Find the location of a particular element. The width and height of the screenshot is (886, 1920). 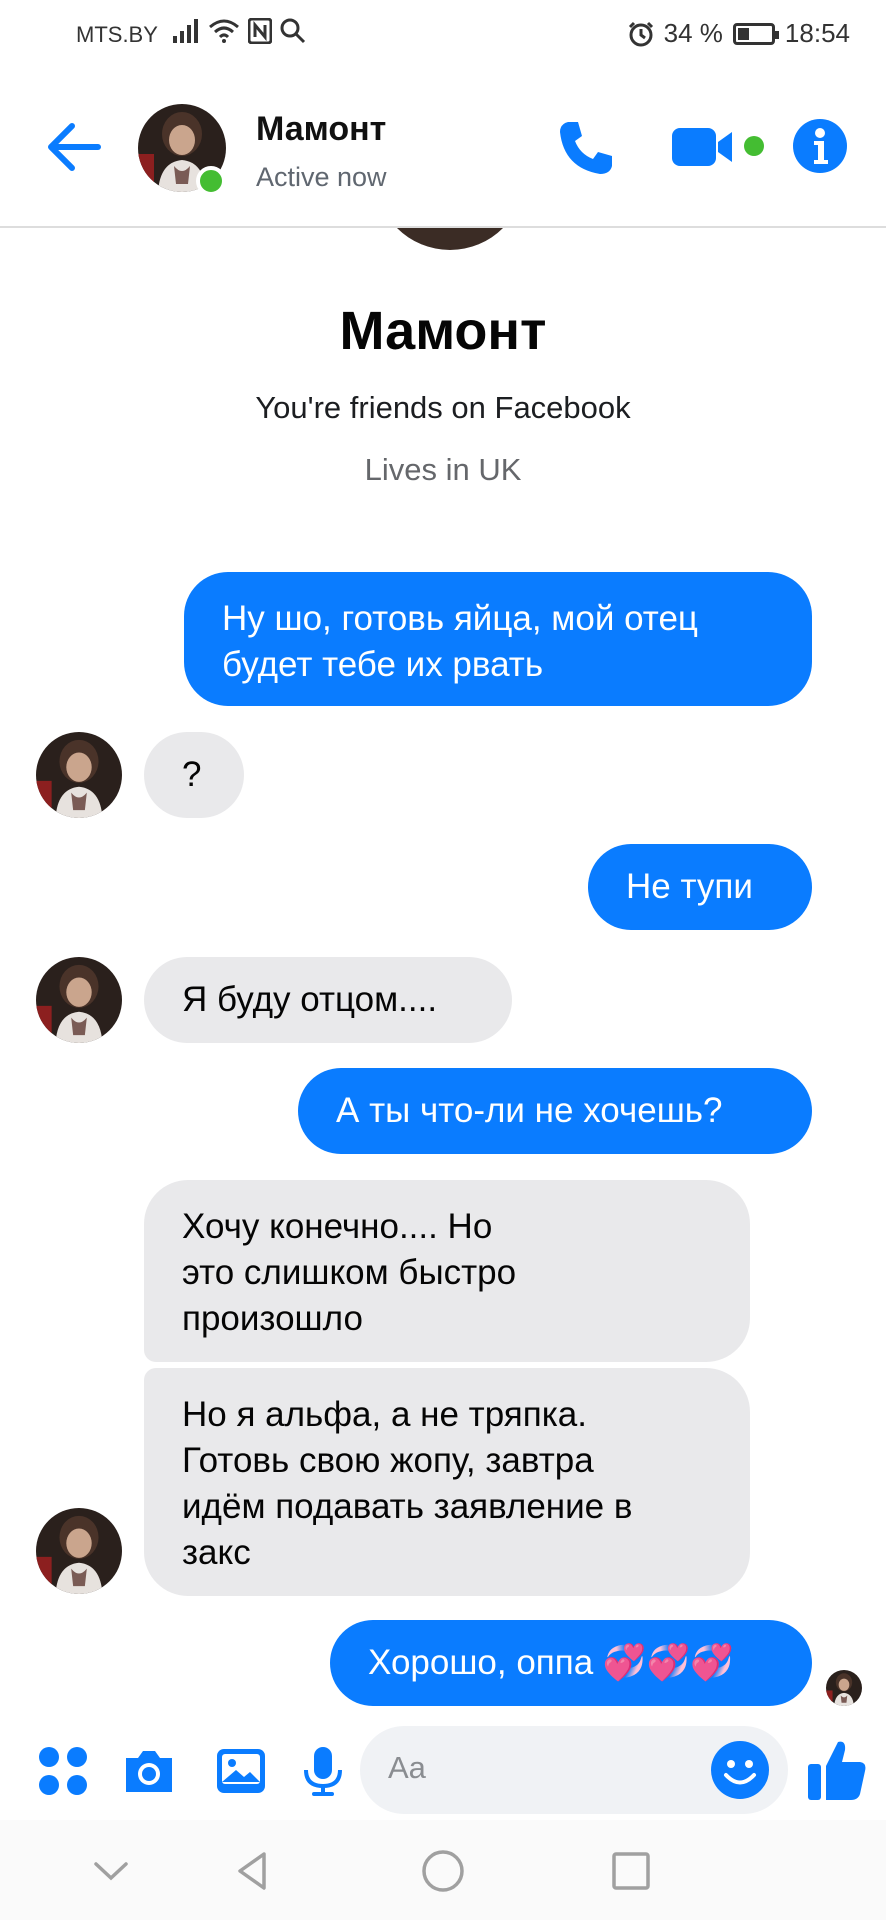

message-line: закс is located at coordinates (216, 1552).